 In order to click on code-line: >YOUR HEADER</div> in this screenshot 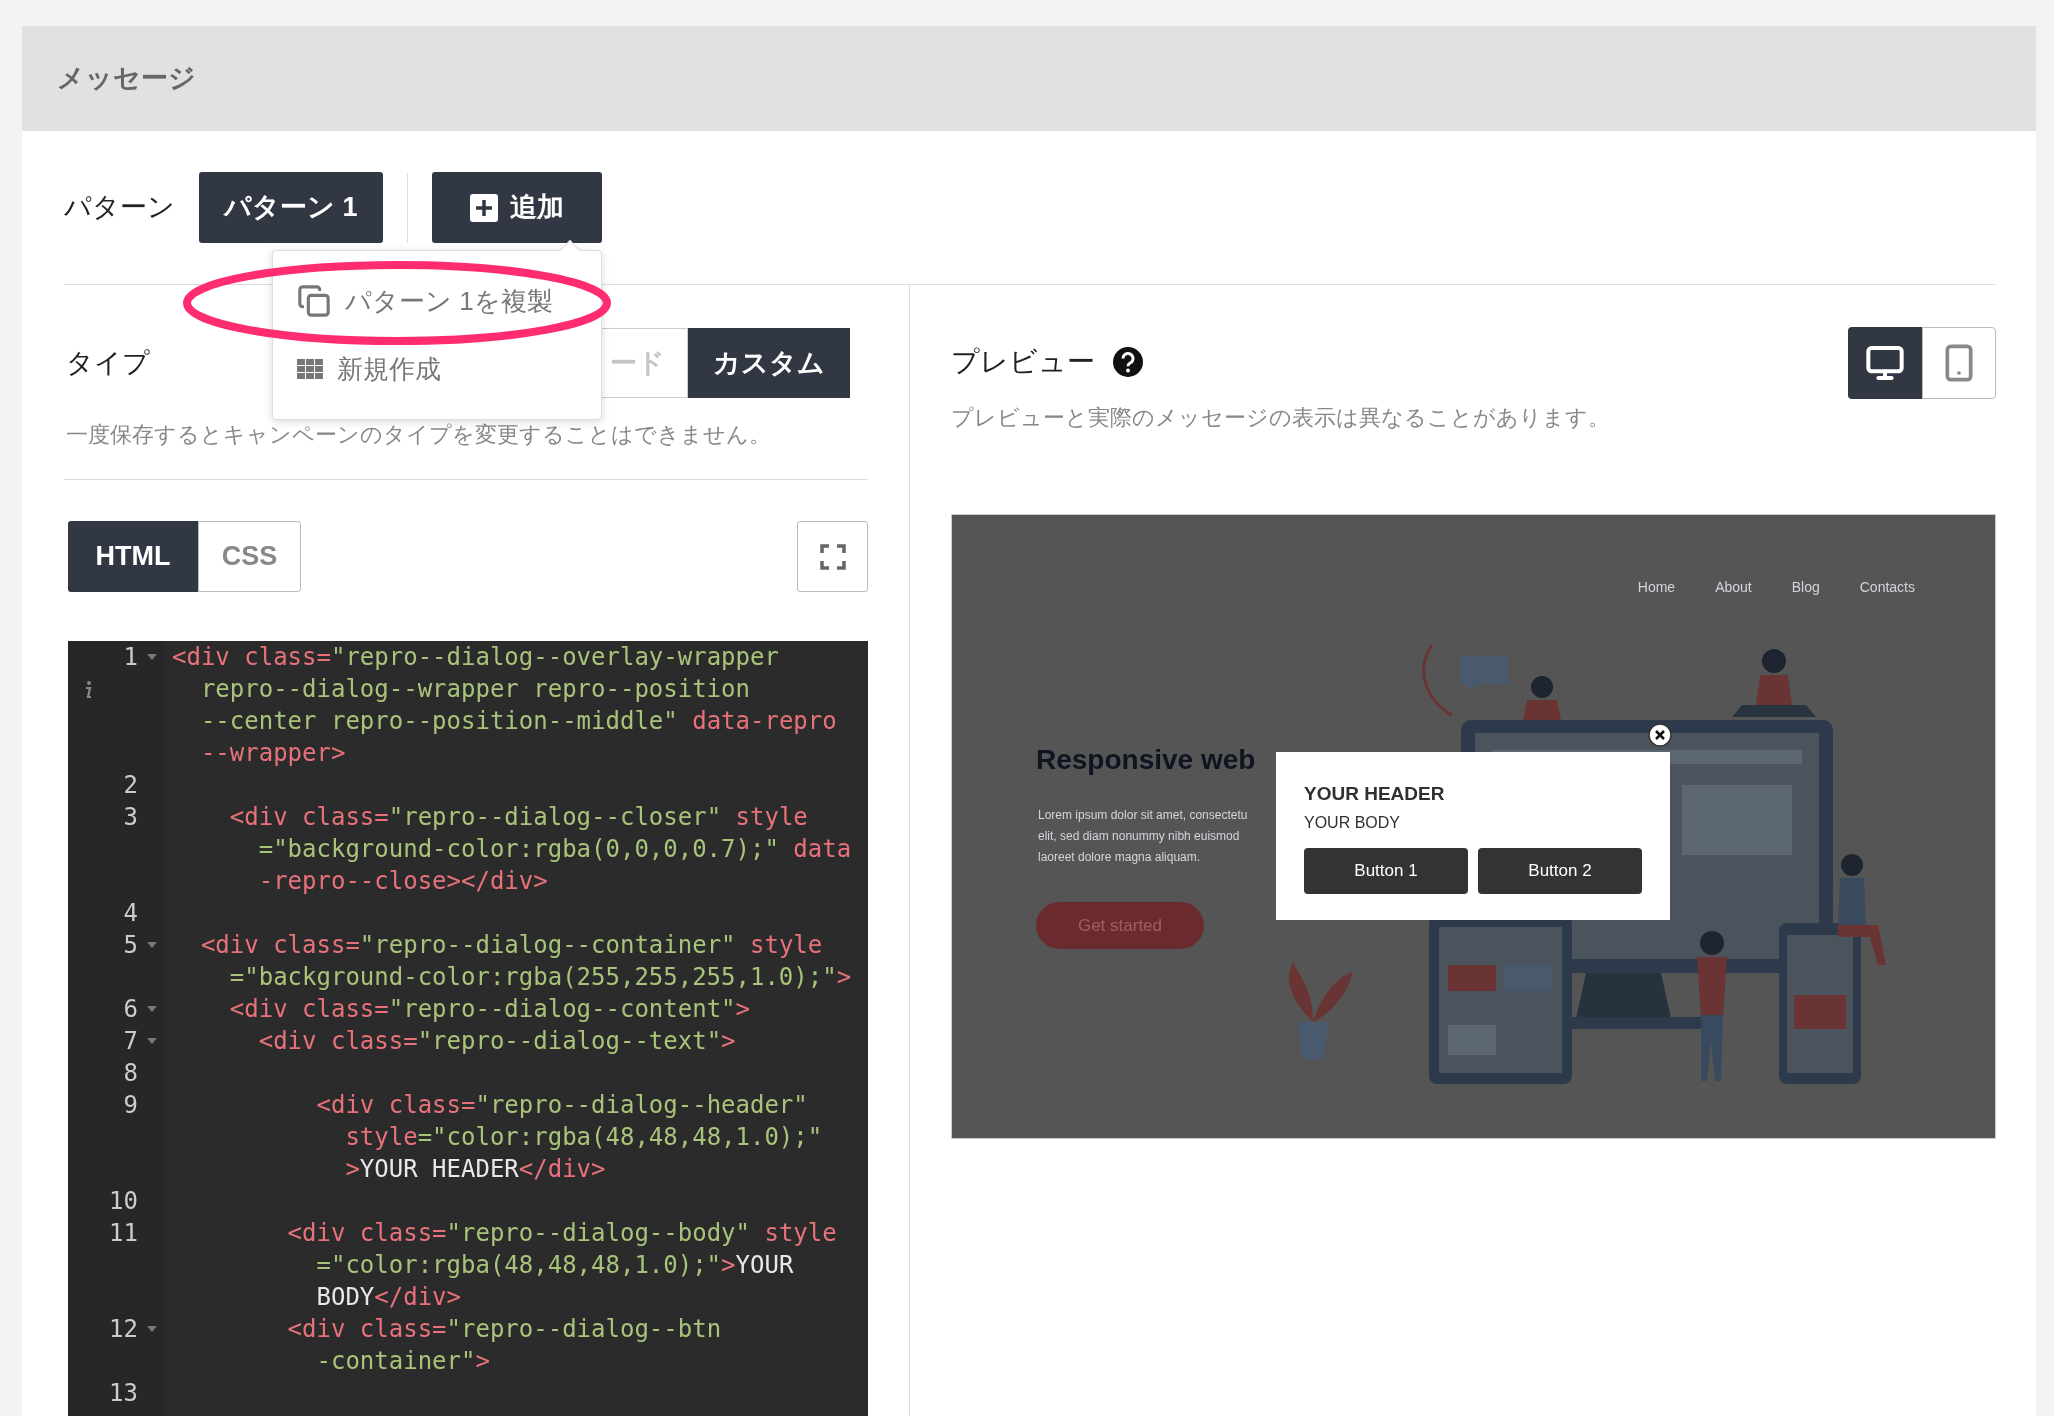, I will do `click(475, 1169)`.